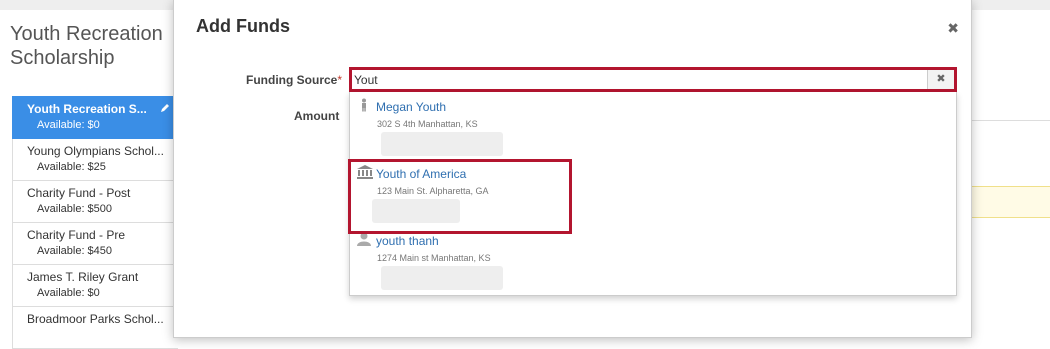  I want to click on result-address: 1274 Main st Manhattan, KS, so click(434, 258).